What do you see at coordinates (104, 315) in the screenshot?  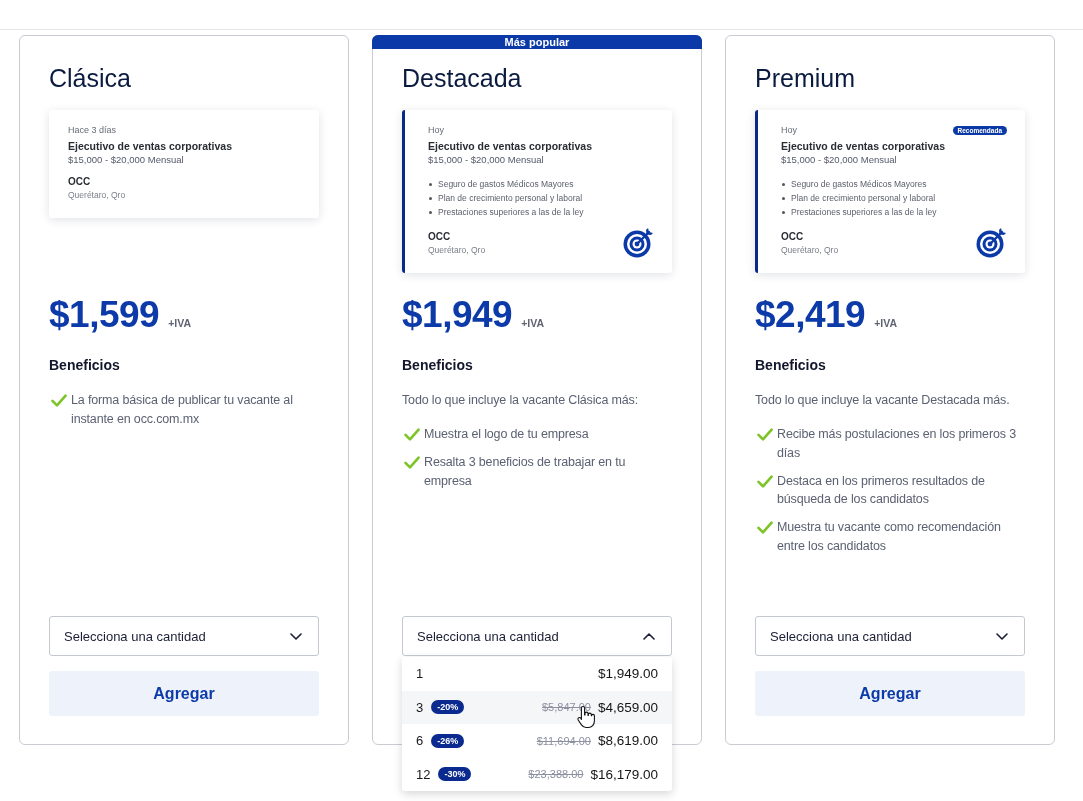 I see `price-text: $1,599` at bounding box center [104, 315].